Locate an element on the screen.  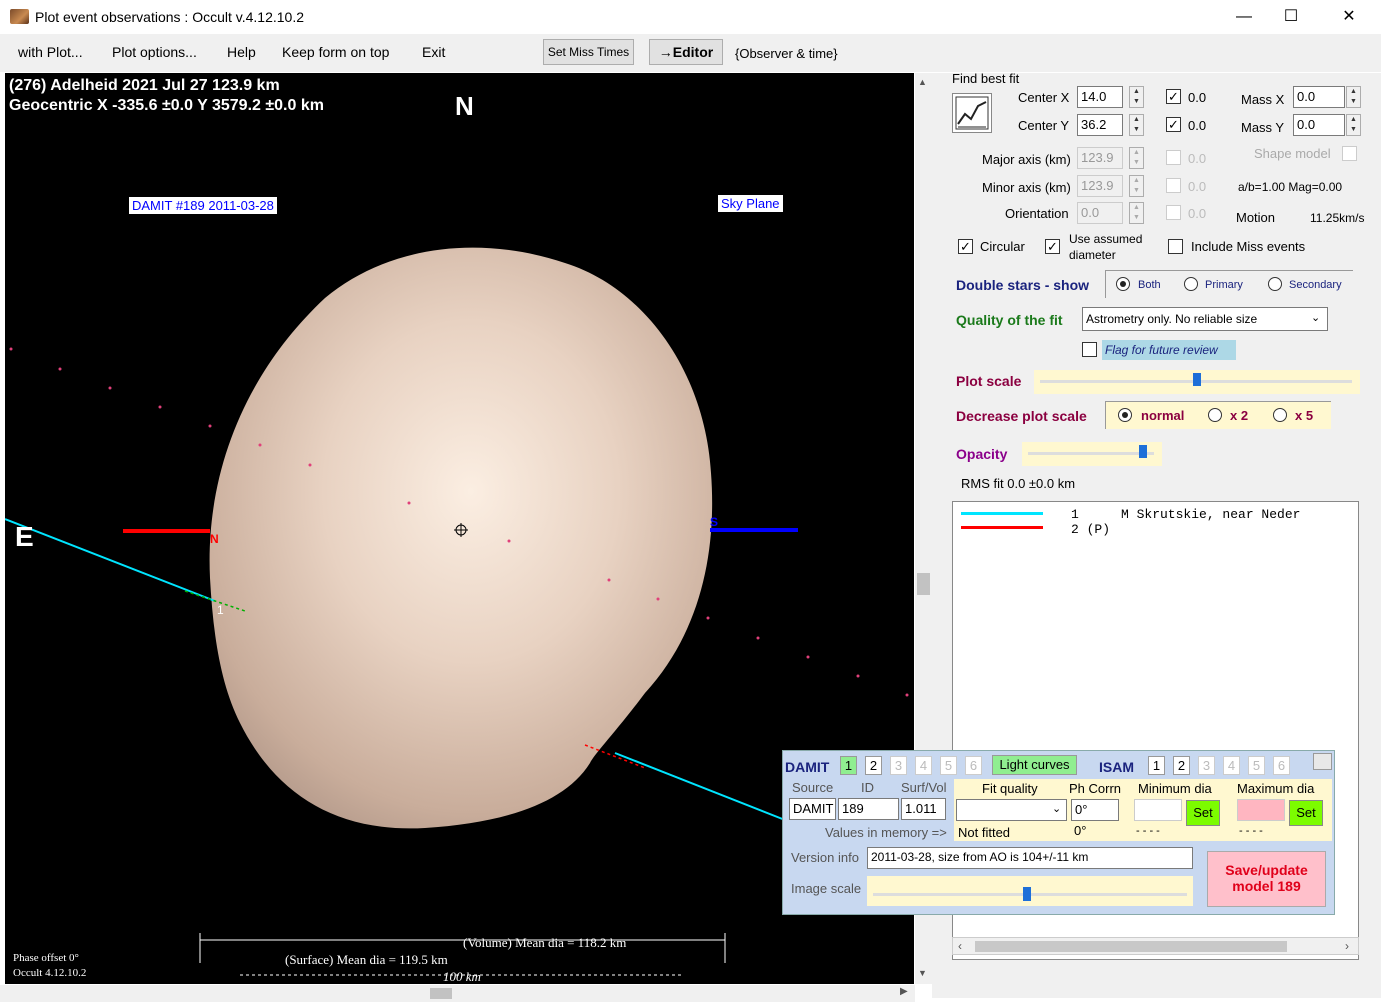
editor-button: →Editor is located at coordinates (686, 52).